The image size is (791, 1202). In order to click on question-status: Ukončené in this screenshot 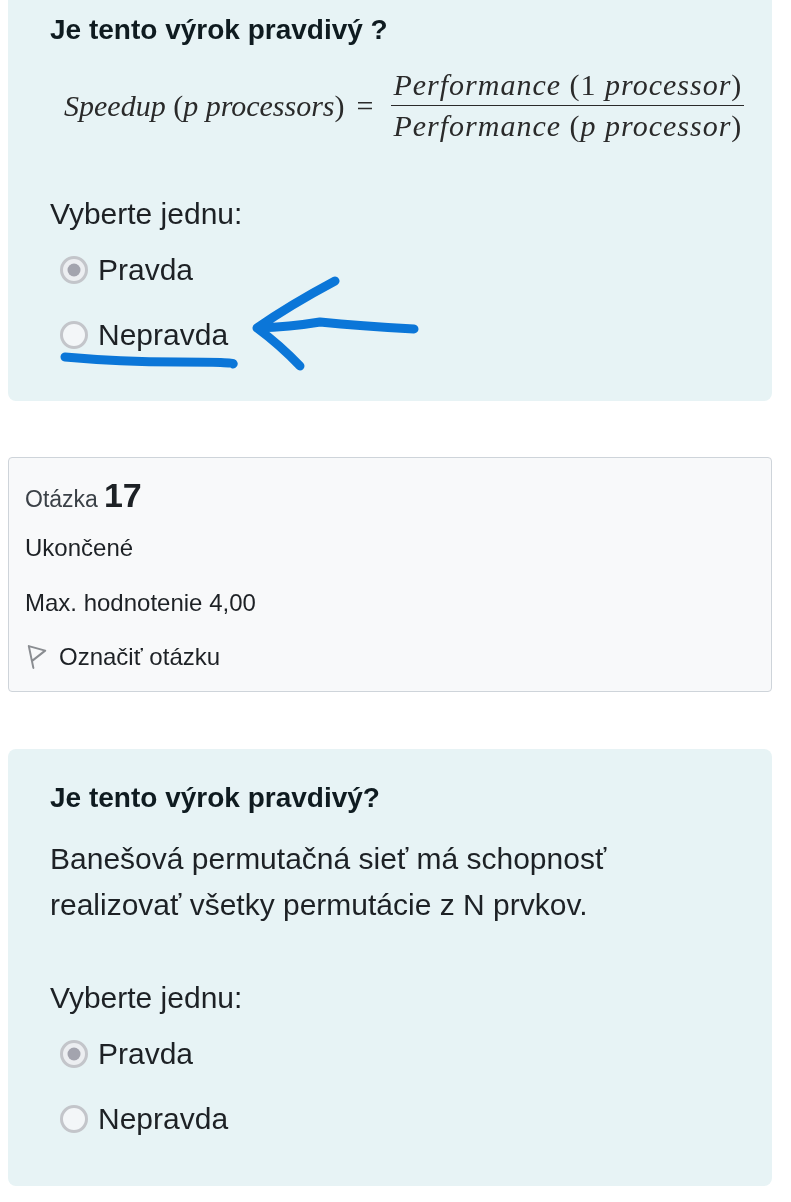, I will do `click(79, 548)`.